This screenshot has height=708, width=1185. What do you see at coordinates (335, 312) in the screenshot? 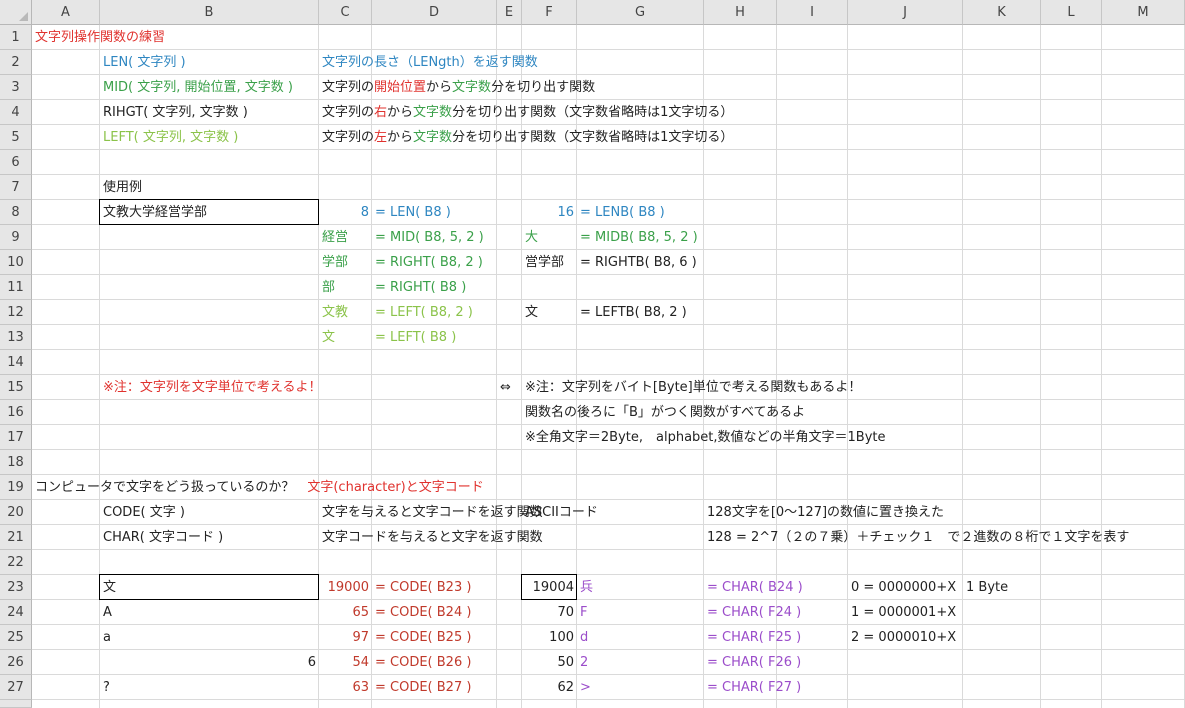
I see `cell-c12: 文教` at bounding box center [335, 312].